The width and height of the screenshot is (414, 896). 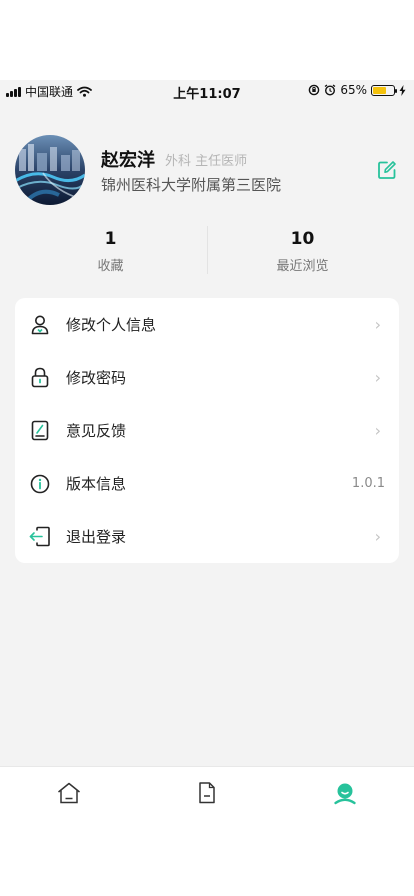 I want to click on charging-icon, so click(x=402, y=90).